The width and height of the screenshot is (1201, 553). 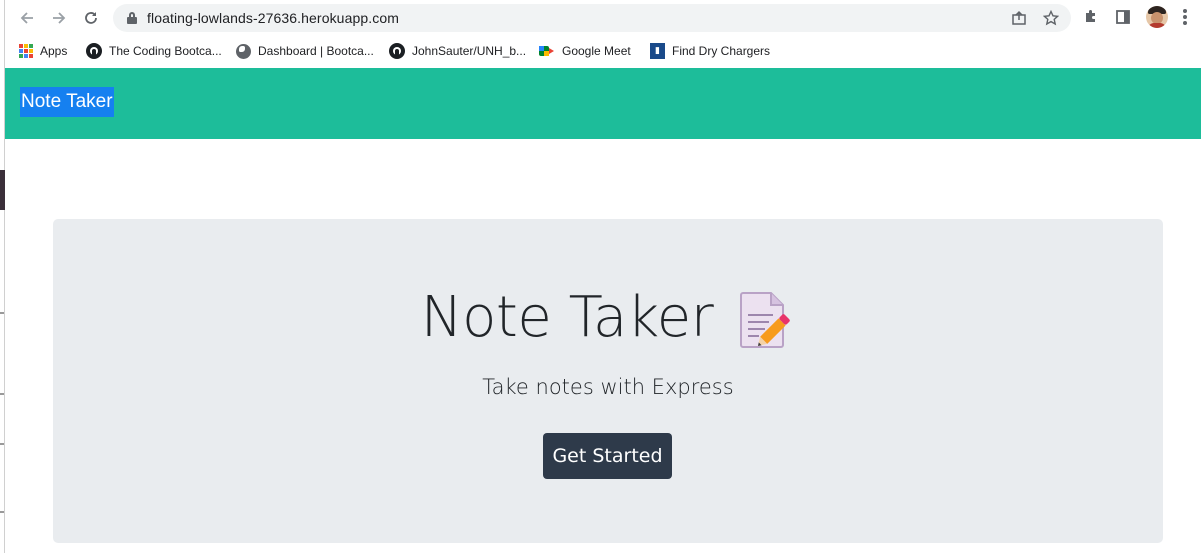 I want to click on extensions-icon, so click(x=1091, y=17).